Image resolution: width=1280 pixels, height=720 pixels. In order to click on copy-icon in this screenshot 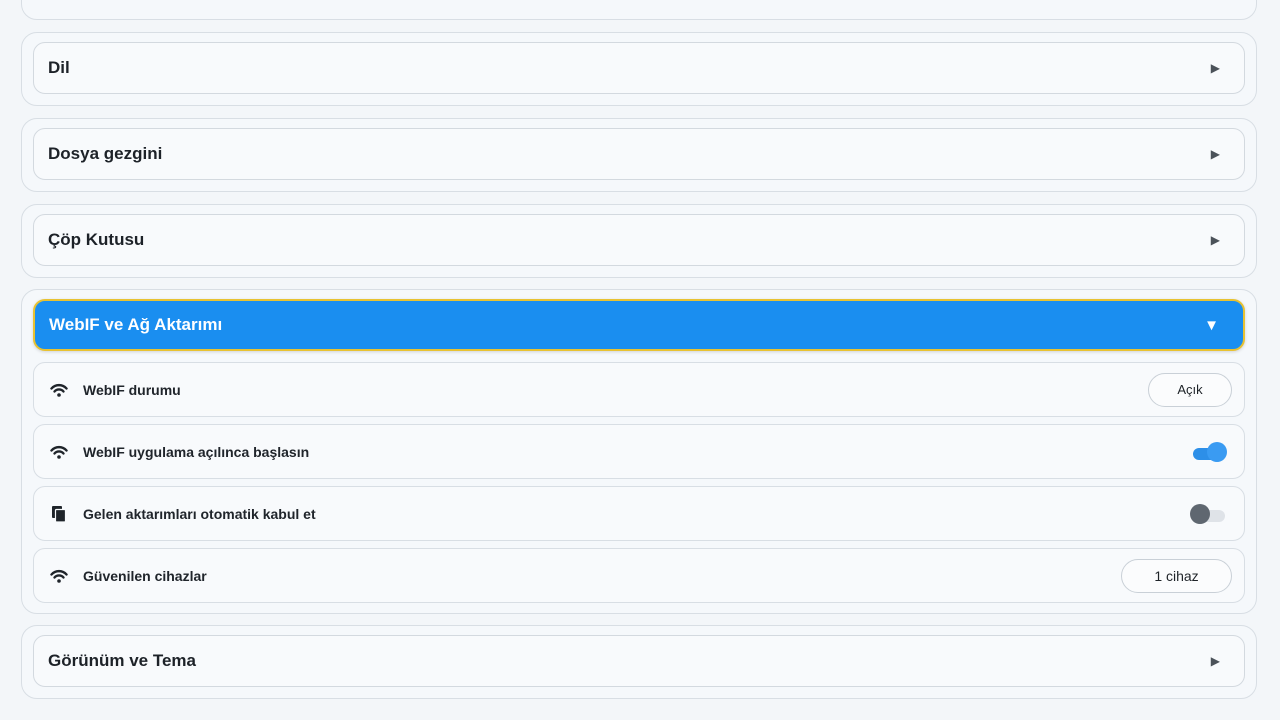, I will do `click(59, 514)`.